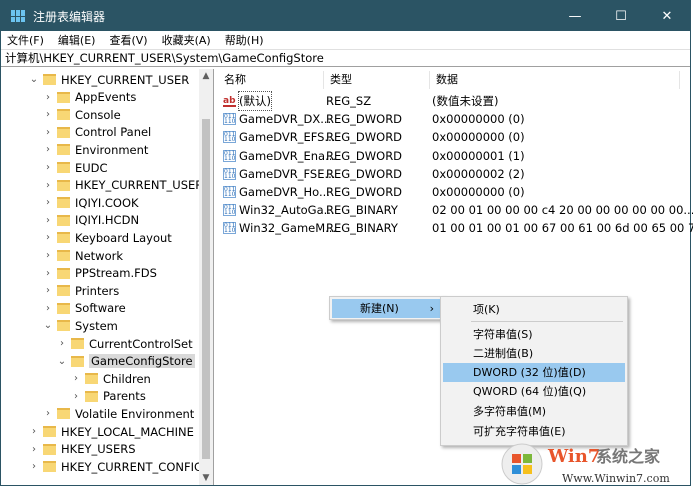 The height and width of the screenshot is (488, 693). What do you see at coordinates (81, 114) in the screenshot?
I see `tree-node: › Console` at bounding box center [81, 114].